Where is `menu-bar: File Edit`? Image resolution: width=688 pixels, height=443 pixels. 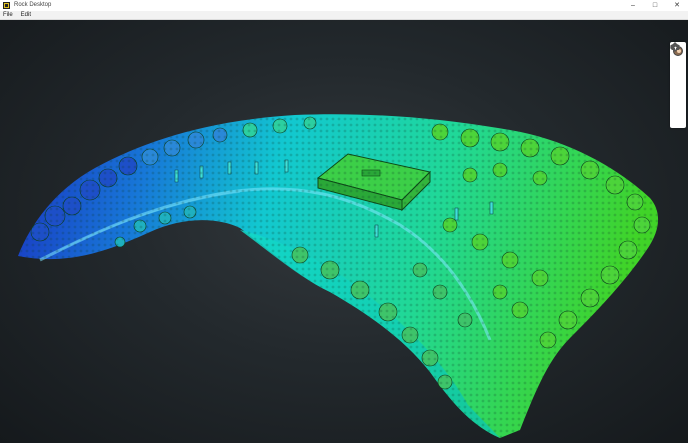
menu-bar: File Edit is located at coordinates (344, 15).